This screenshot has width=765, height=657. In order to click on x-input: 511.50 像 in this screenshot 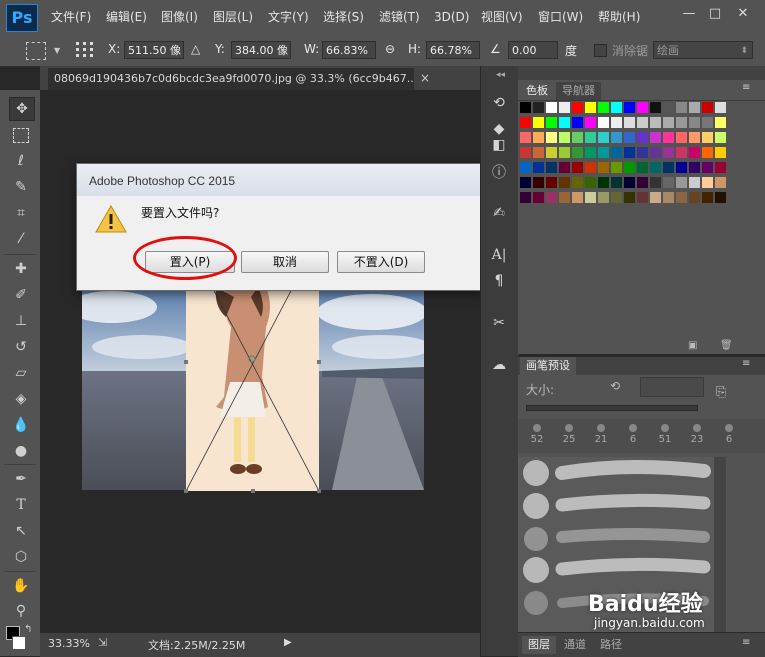, I will do `click(154, 50)`.